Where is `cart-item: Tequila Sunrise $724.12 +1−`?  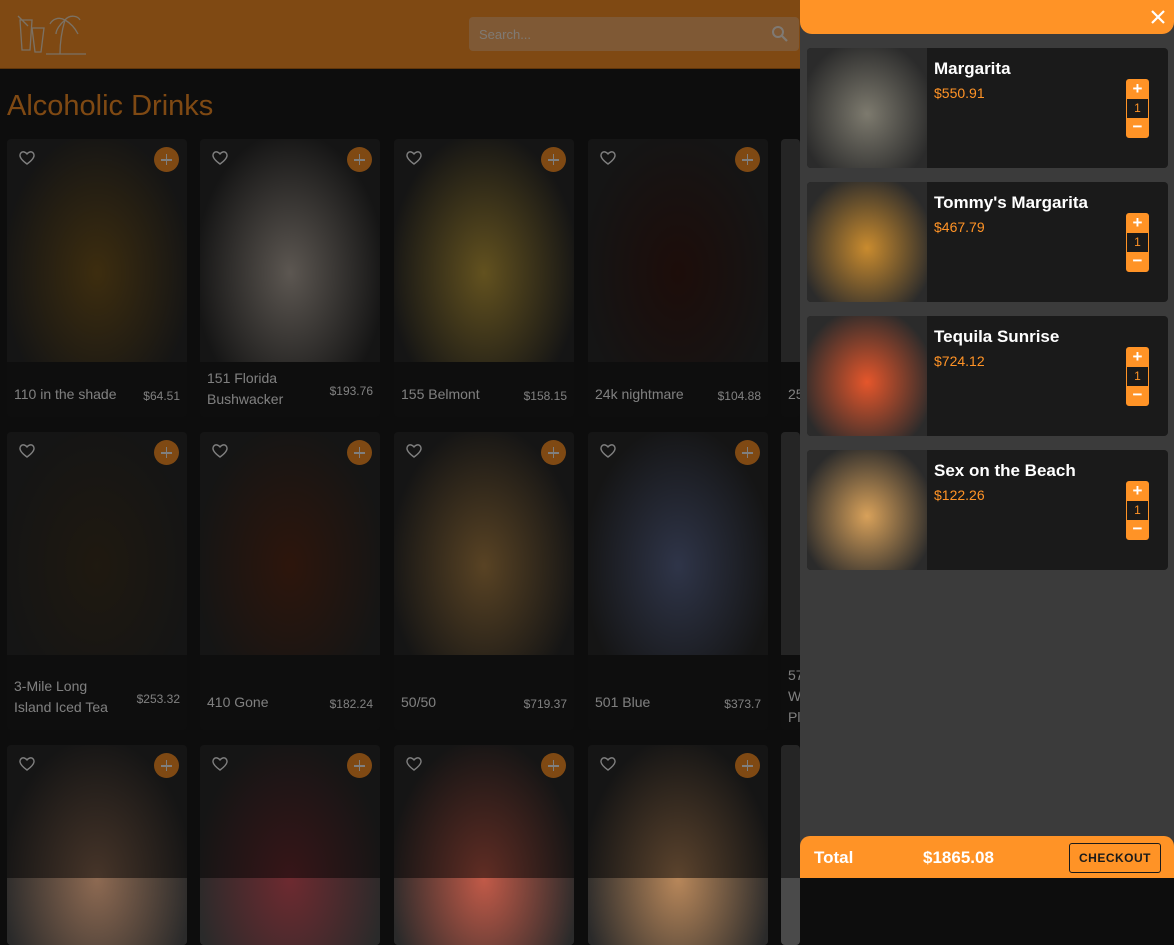 cart-item: Tequila Sunrise $724.12 +1− is located at coordinates (987, 376).